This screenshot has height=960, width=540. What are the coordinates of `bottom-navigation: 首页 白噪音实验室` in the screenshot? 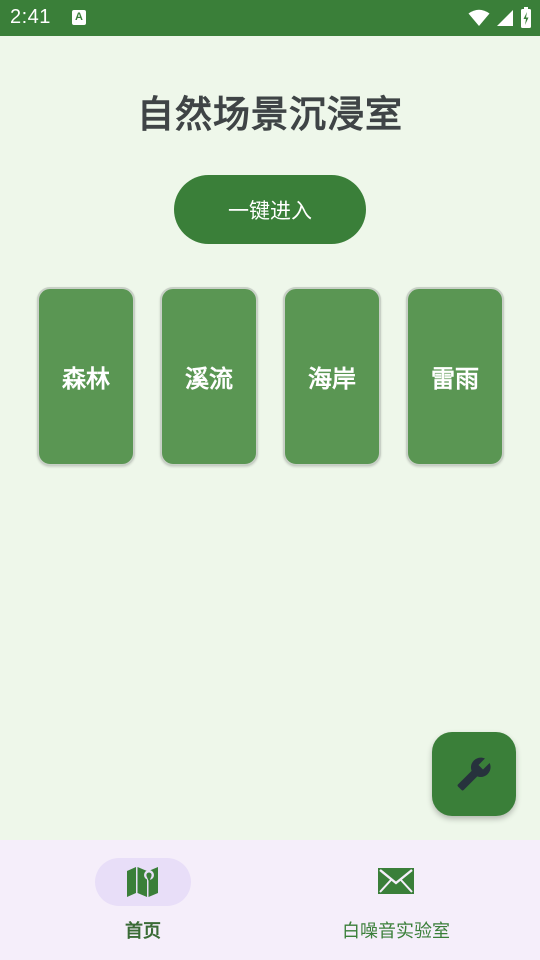 It's located at (270, 900).